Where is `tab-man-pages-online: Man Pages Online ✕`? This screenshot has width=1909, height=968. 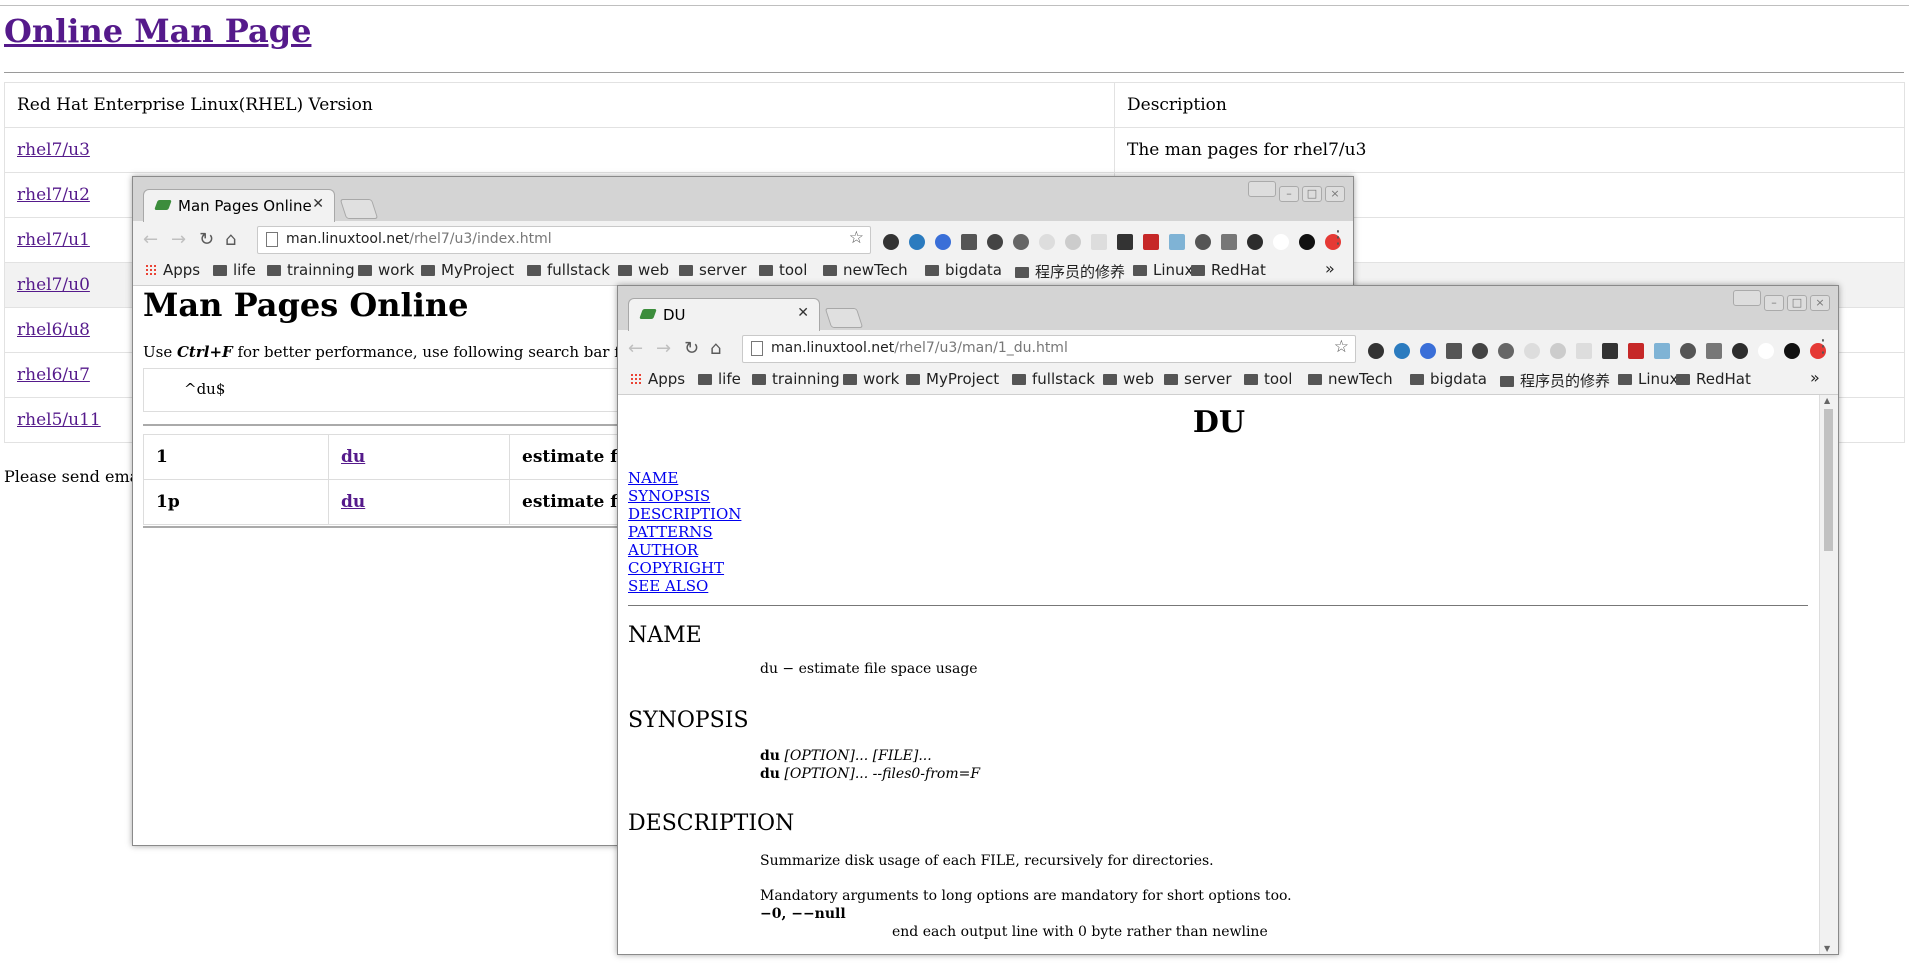
tab-man-pages-online: Man Pages Online ✕ is located at coordinates (239, 205).